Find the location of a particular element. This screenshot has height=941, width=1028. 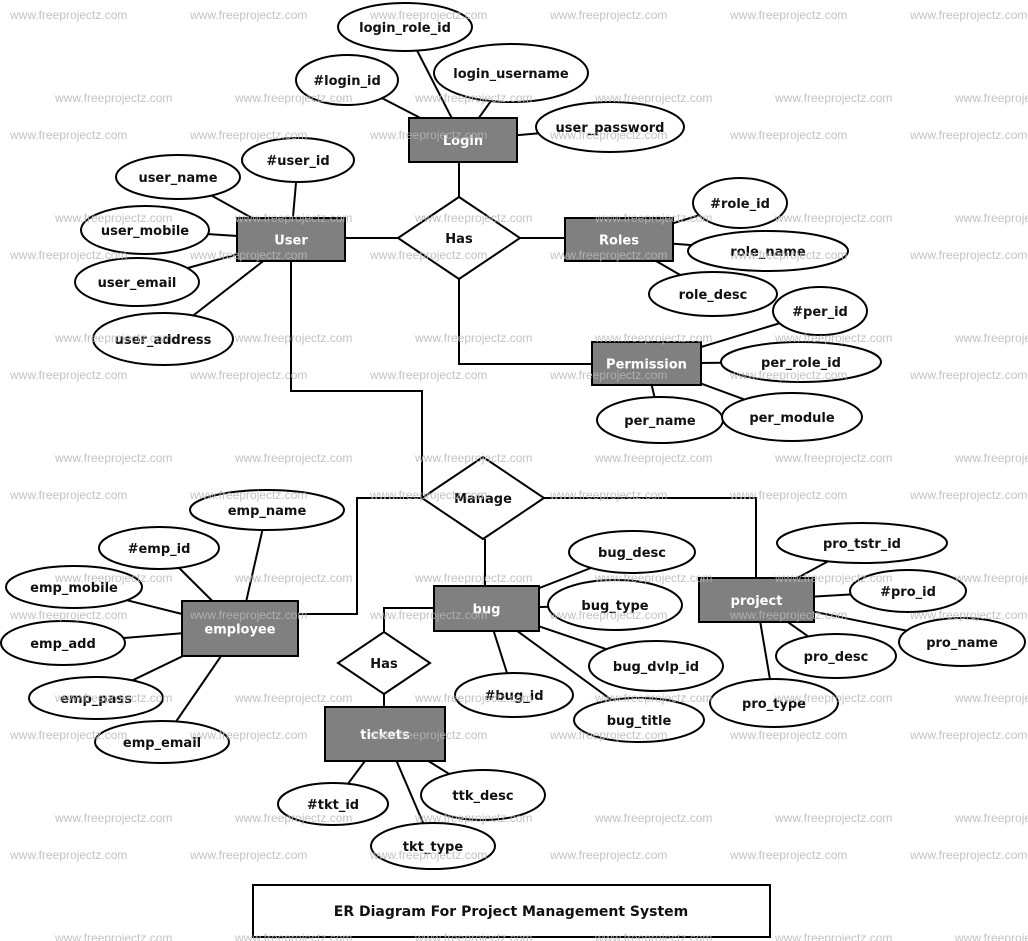

attribute-label: #role_id is located at coordinates (740, 204).